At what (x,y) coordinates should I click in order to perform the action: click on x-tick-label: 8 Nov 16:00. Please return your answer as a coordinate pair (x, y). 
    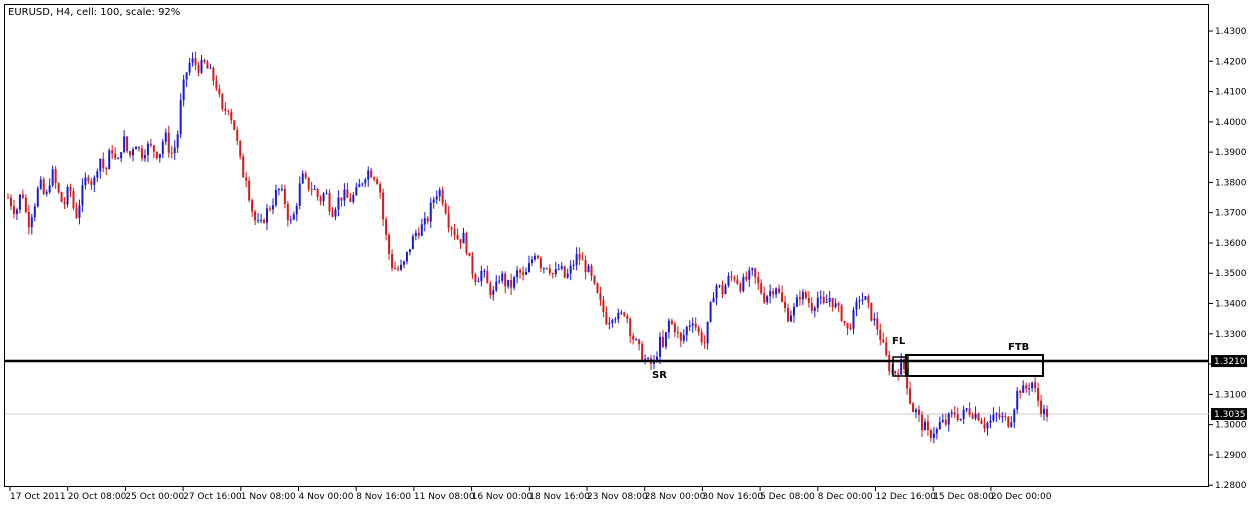
    Looking at the image, I should click on (383, 497).